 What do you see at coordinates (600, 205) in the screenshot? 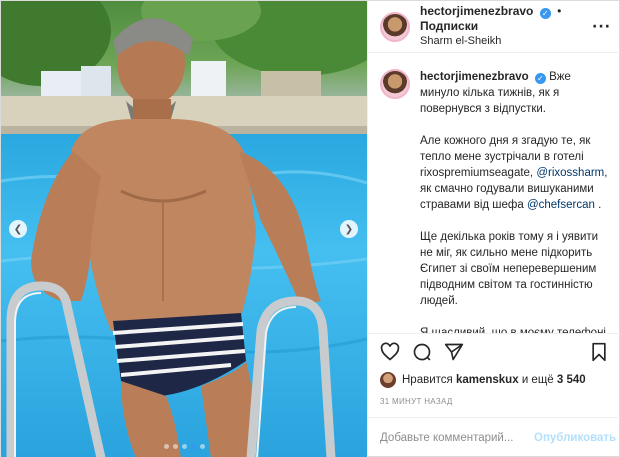
I see `caption-p2c: .` at bounding box center [600, 205].